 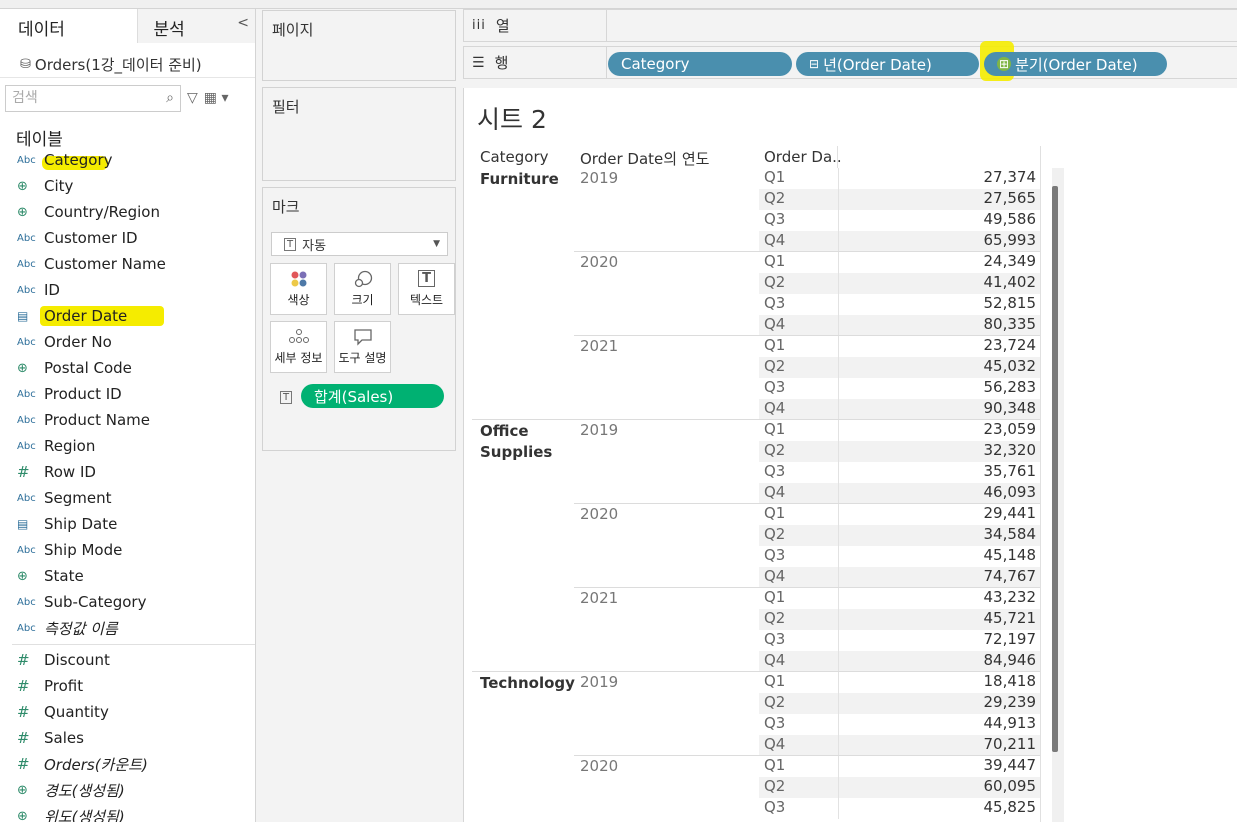 I want to click on table-row: Q4 90,348, so click(x=899, y=409).